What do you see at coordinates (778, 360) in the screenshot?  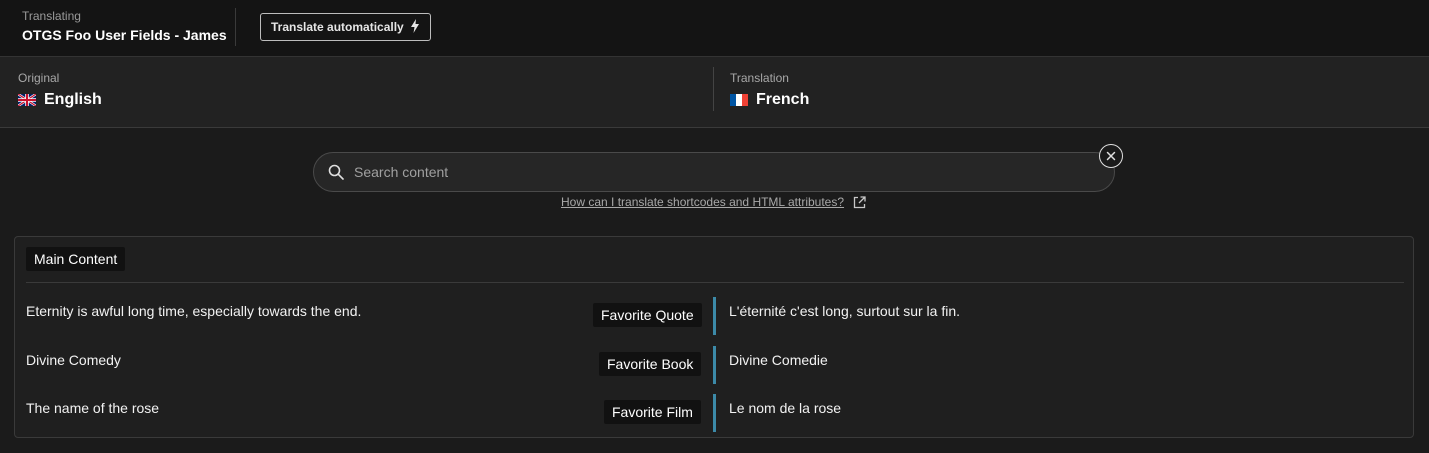 I see `translation-text: Divine Comedie` at bounding box center [778, 360].